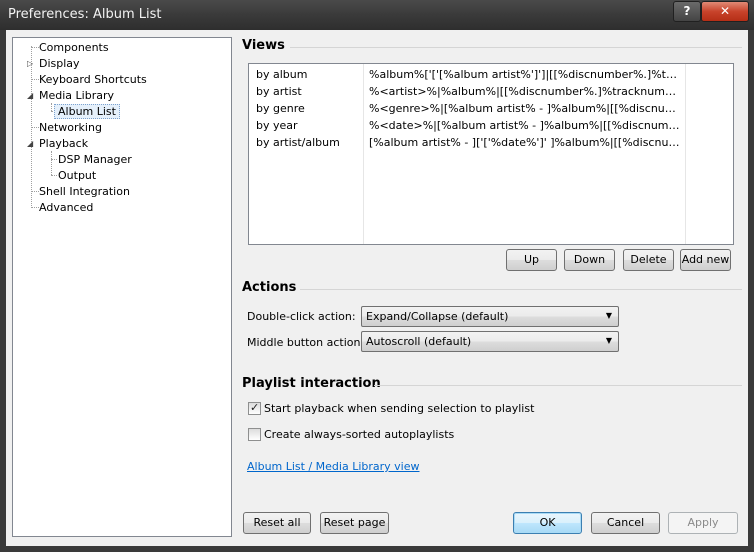 Image resolution: width=754 pixels, height=552 pixels. Describe the element at coordinates (254, 434) in the screenshot. I see `always-sorted-checkbox` at that location.